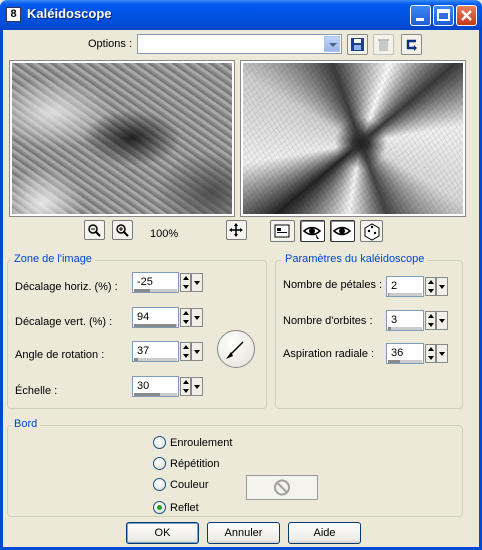 The image size is (482, 550). Describe the element at coordinates (241, 15) in the screenshot. I see `title-bar: 8 Kaléidoscope` at that location.